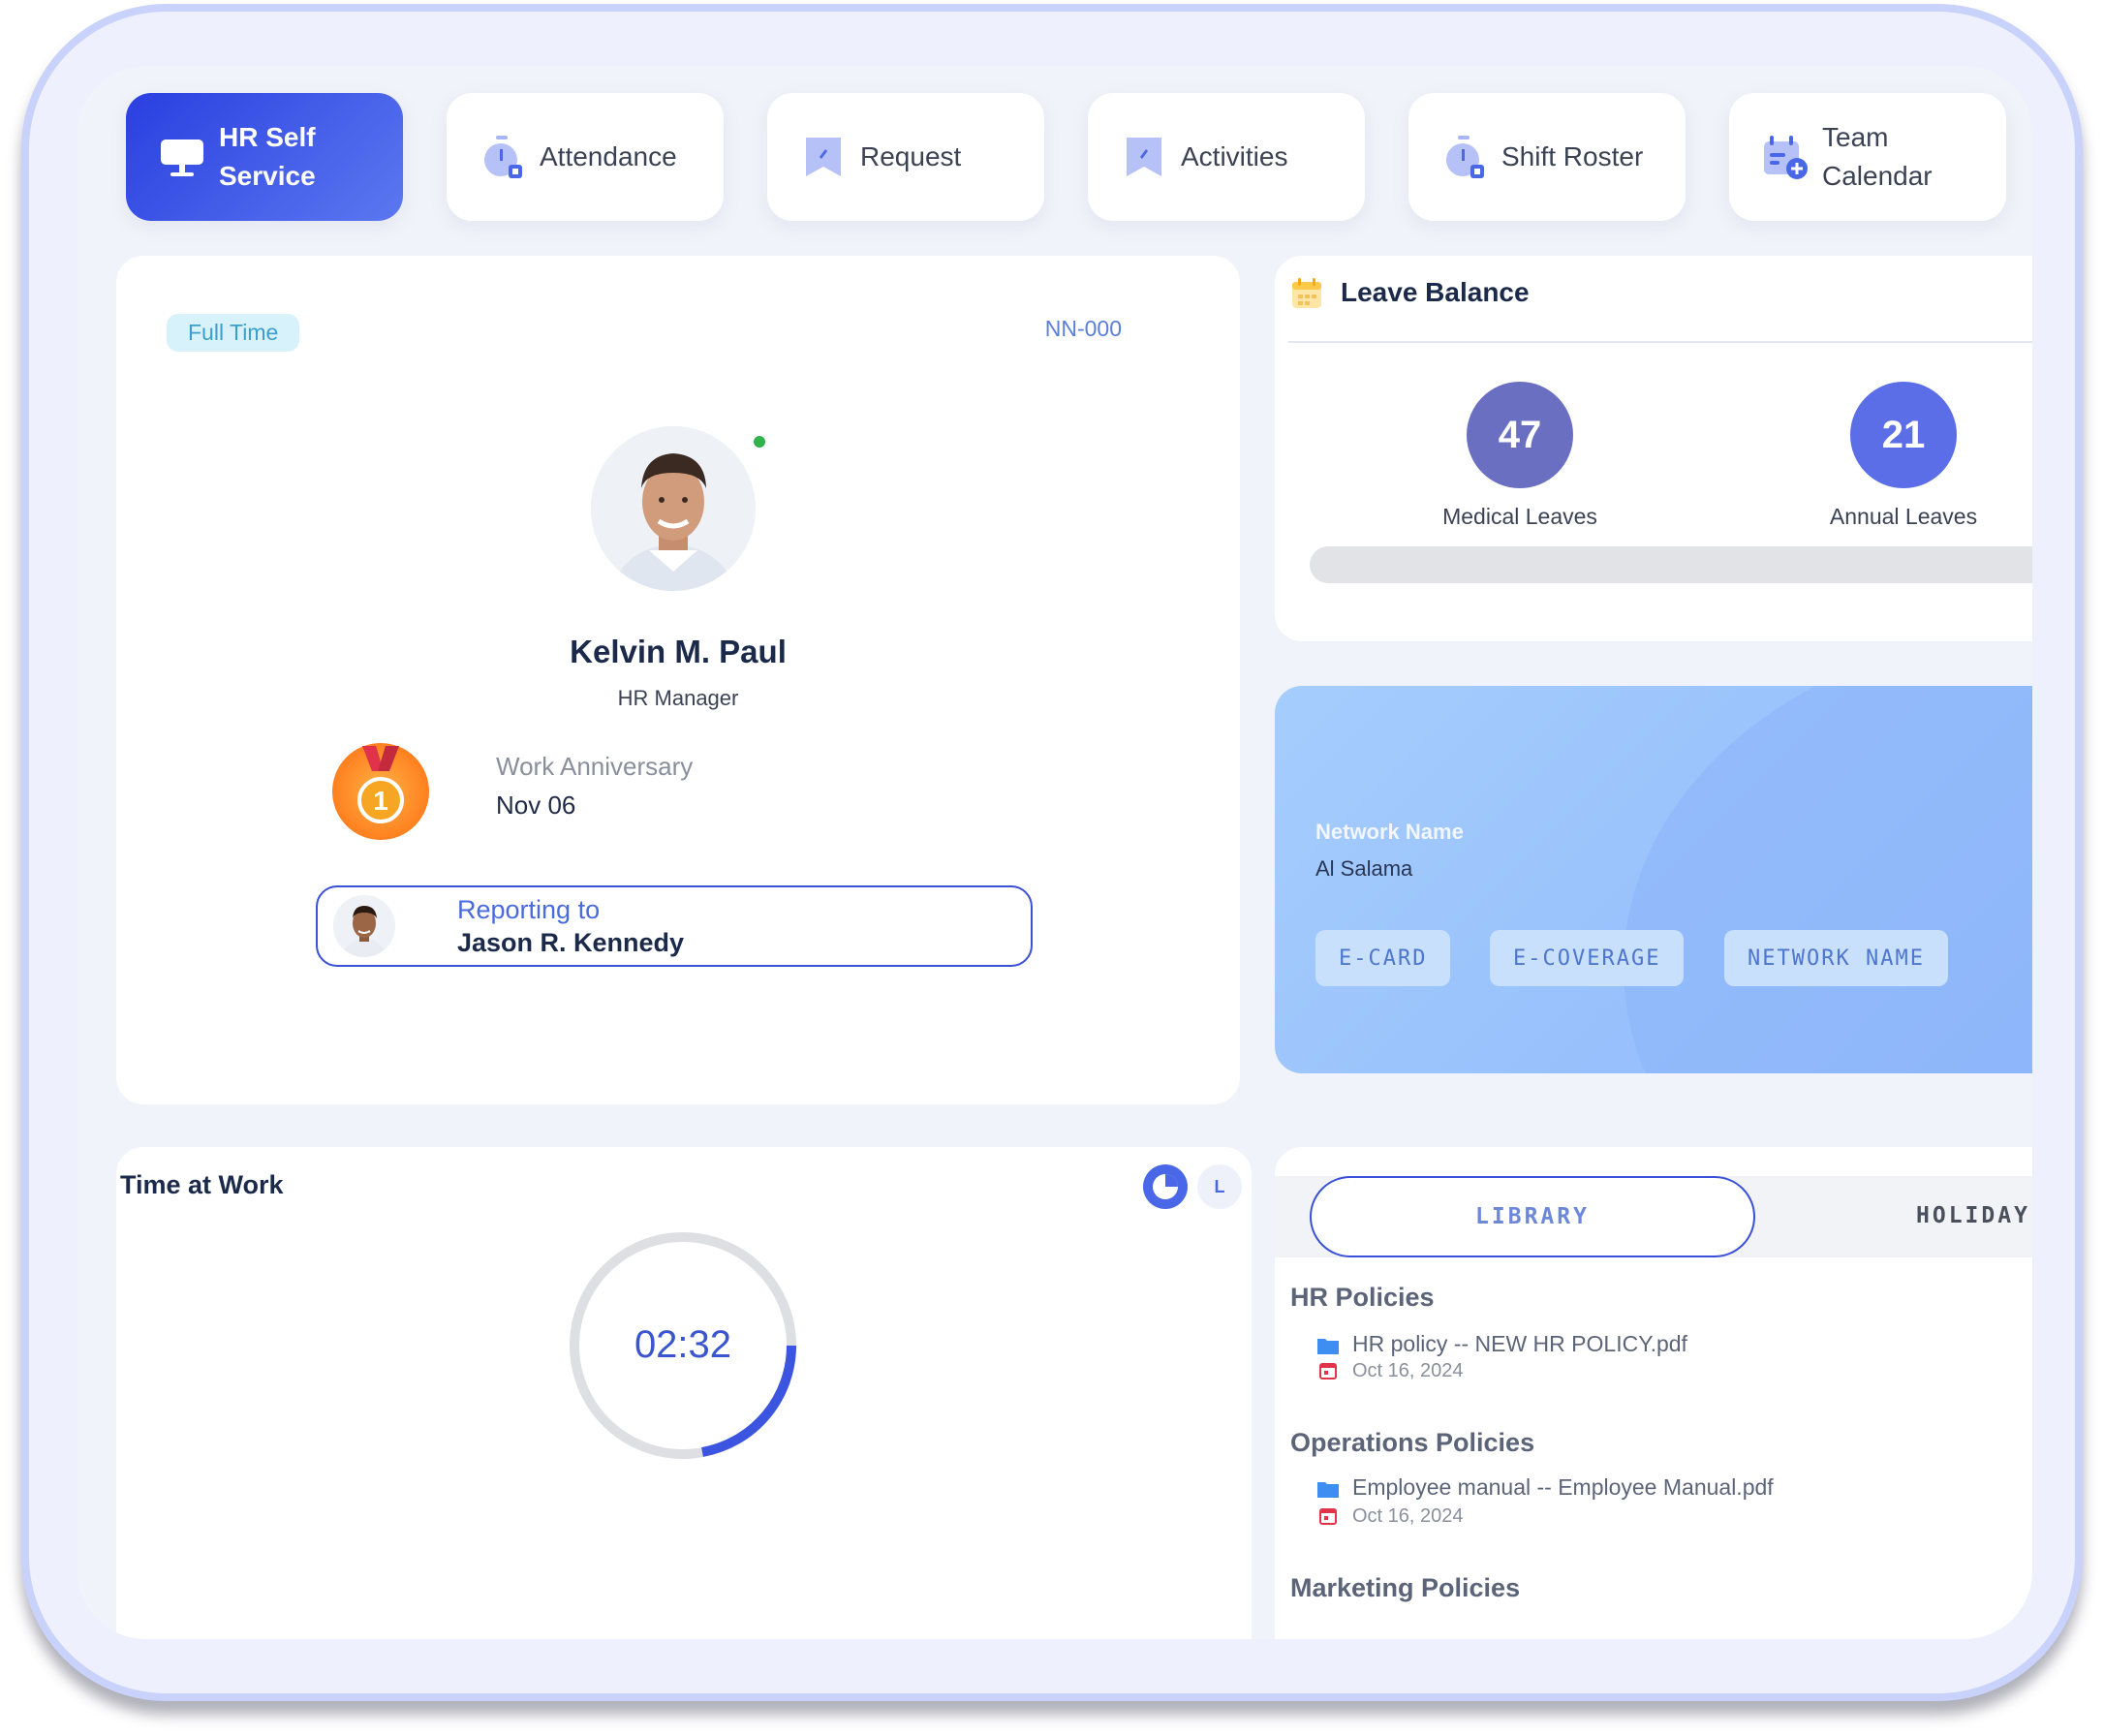 This screenshot has height=1736, width=2104. I want to click on network-name-label: Network Name, so click(1389, 832).